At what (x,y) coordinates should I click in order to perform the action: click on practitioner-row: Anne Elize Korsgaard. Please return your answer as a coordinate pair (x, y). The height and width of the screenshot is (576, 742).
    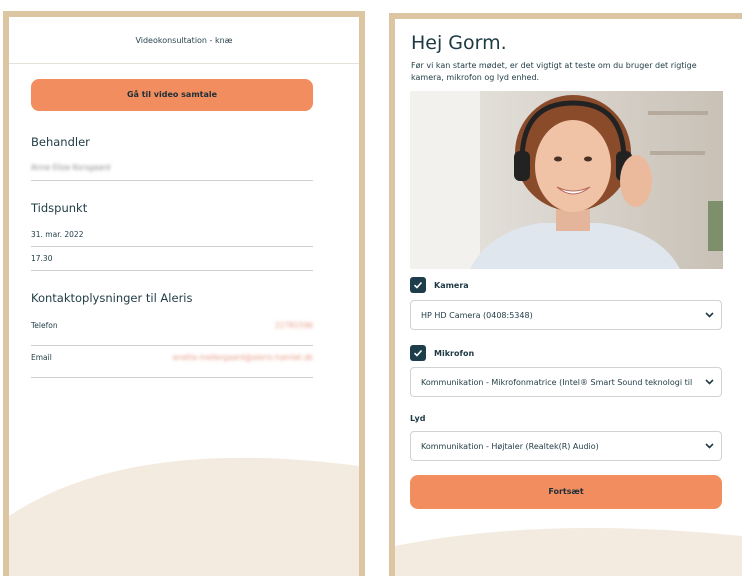
    Looking at the image, I should click on (172, 172).